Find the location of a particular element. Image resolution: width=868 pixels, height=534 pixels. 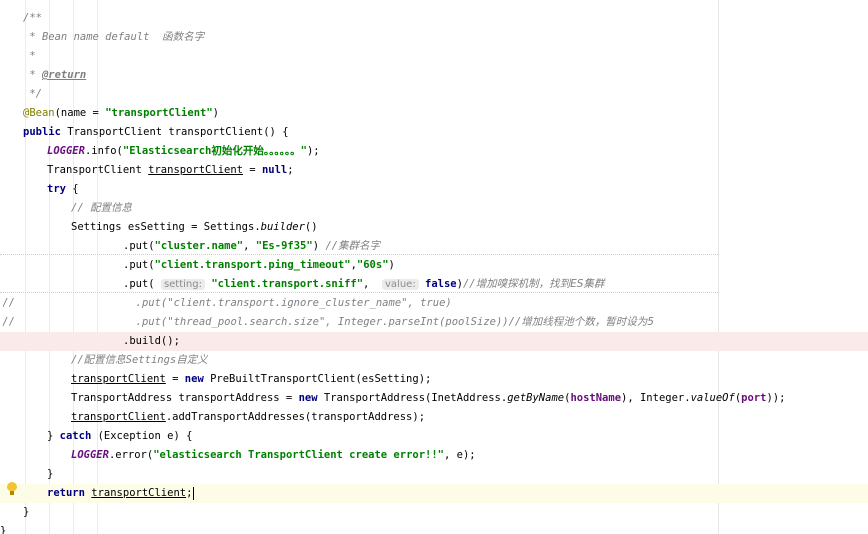

code-token: * is located at coordinates (29, 56).